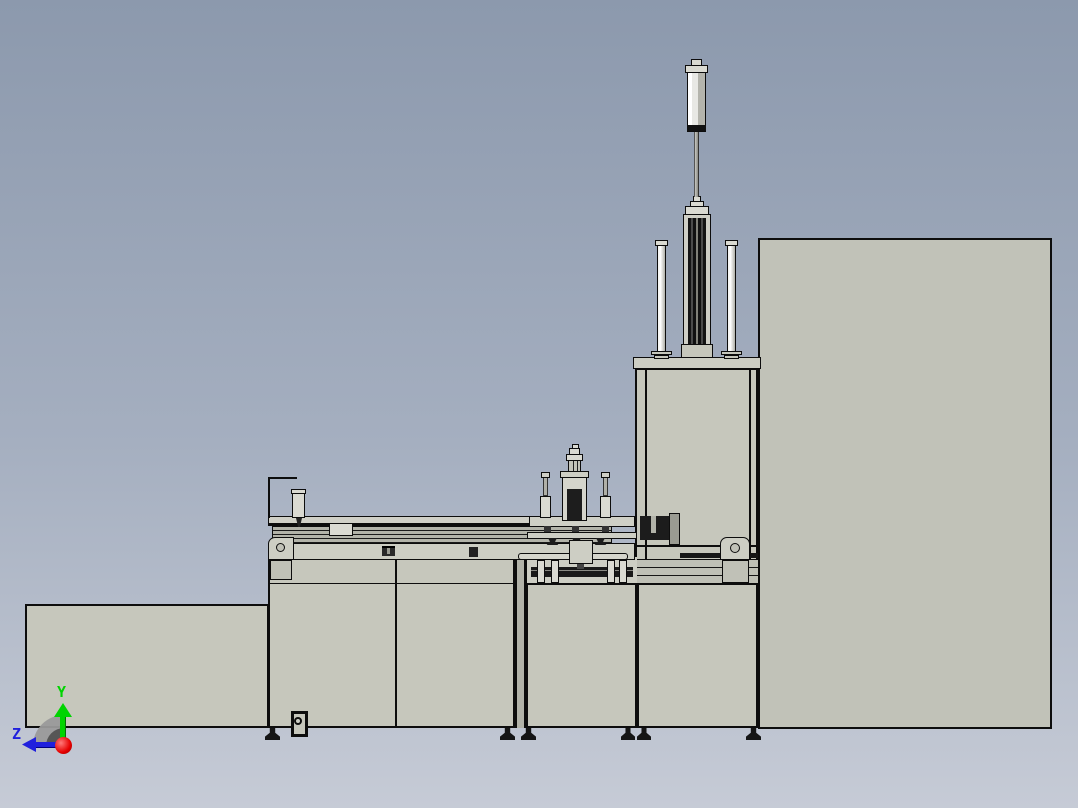 Image resolution: width=1078 pixels, height=808 pixels. I want to click on head-cylinder-core, so click(574, 504).